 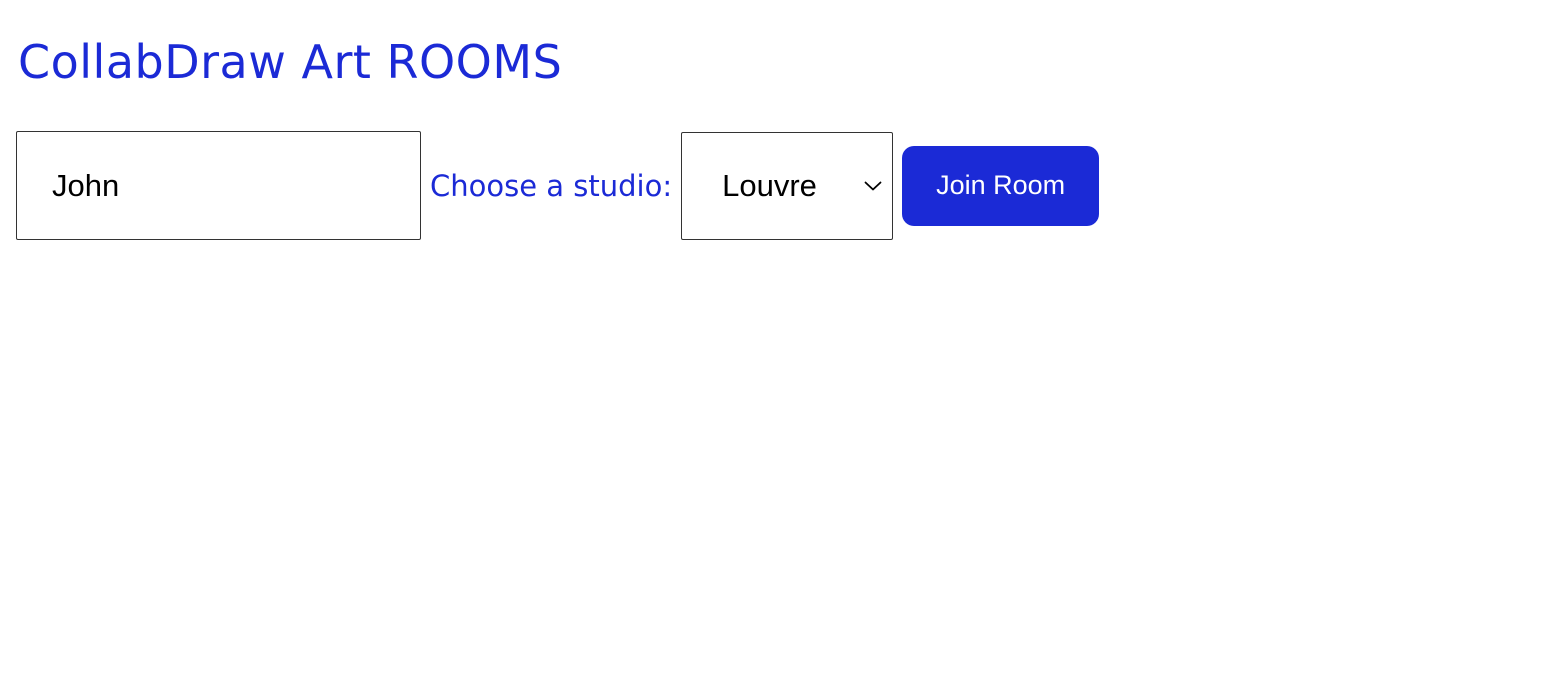 I want to click on join-room-button: Join Room, so click(x=1001, y=185).